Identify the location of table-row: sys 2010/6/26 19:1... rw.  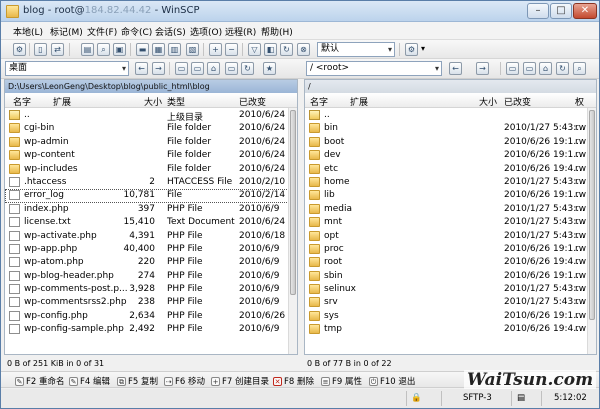
(450, 316).